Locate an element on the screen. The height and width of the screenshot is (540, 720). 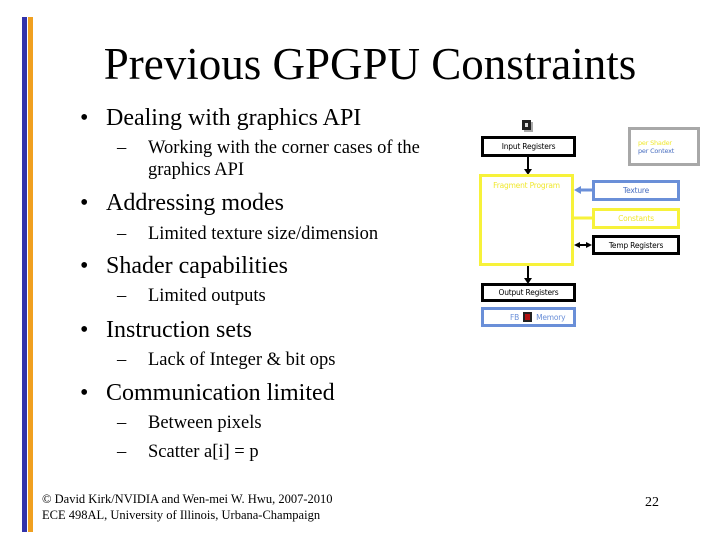
fragment-program-label: Fragment Program is located at coordinates (526, 185).